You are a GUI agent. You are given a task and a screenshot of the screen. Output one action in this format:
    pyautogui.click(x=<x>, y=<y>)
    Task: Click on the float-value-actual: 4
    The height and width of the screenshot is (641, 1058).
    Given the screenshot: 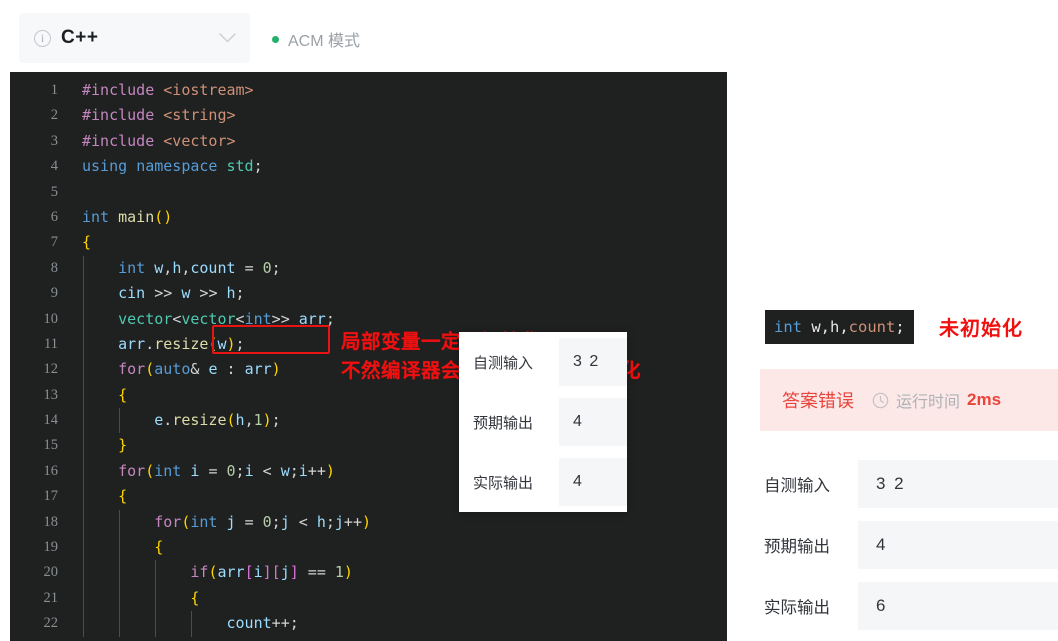 What is the action you would take?
    pyautogui.click(x=593, y=482)
    